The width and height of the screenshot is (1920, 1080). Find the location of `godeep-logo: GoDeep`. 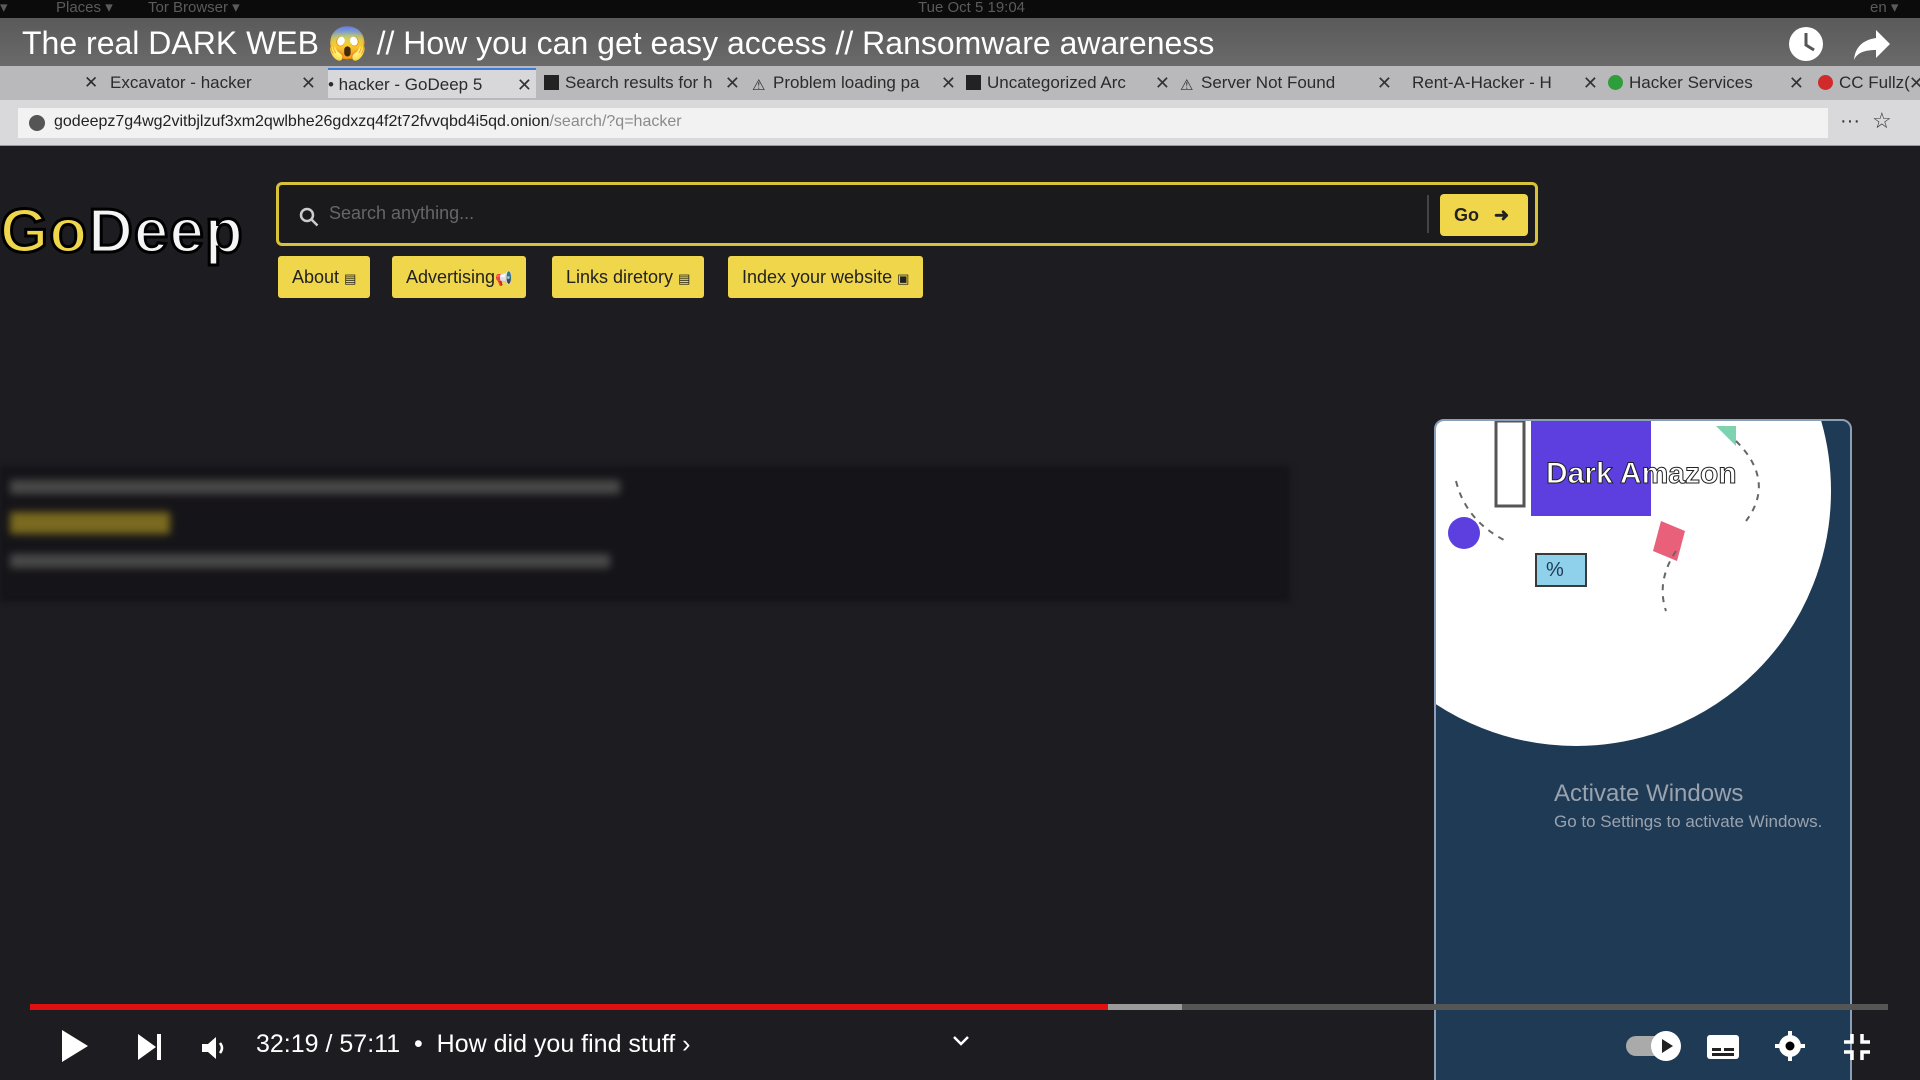

godeep-logo: GoDeep is located at coordinates (122, 232).